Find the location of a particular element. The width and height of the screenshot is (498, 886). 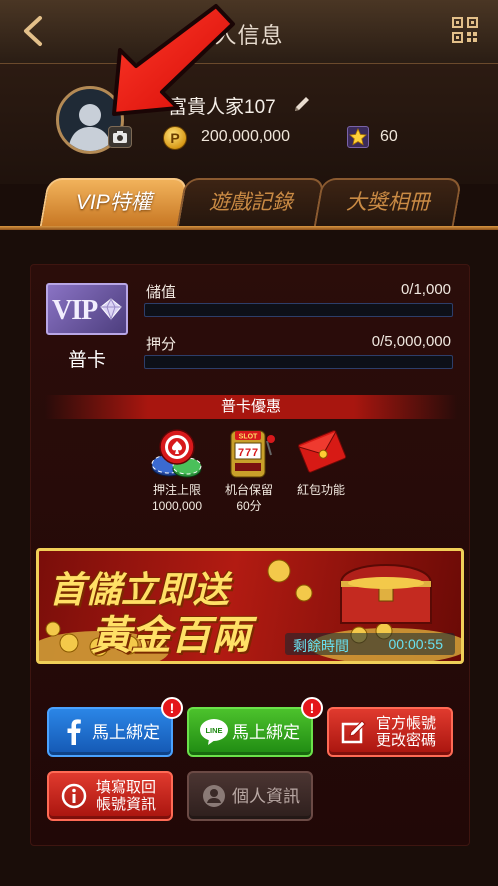

tab-label: VIP特權 is located at coordinates (113, 202).